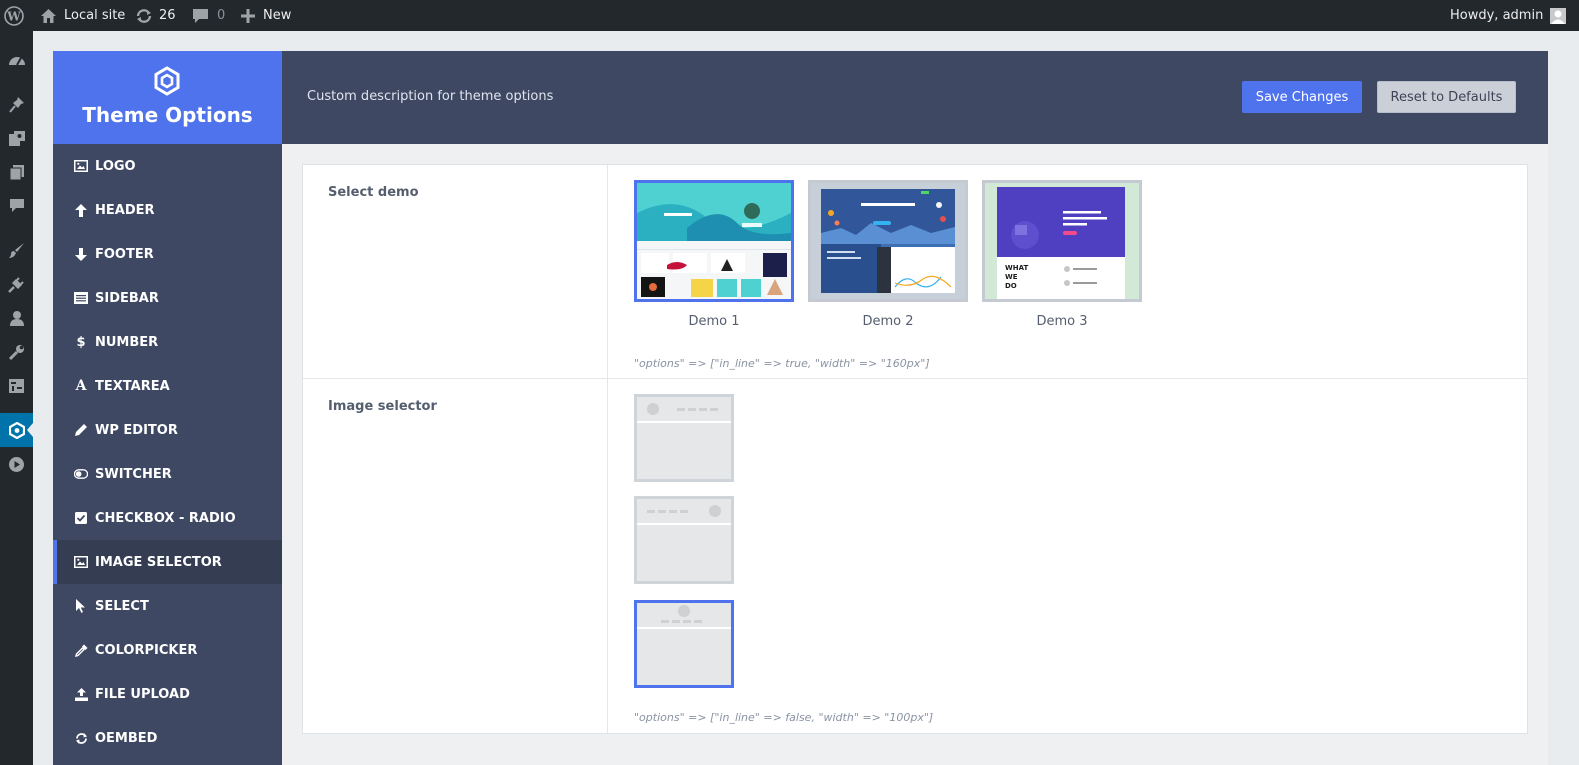  I want to click on nav-item-oembed: OEMBED, so click(167, 738).